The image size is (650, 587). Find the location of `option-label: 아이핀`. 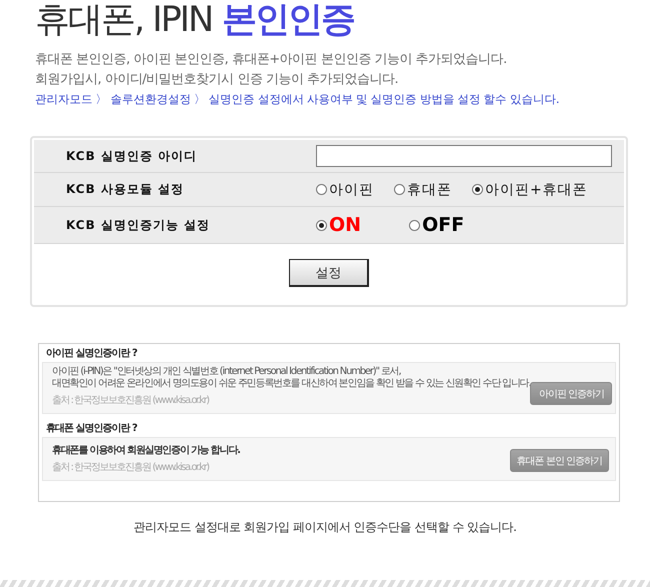

option-label: 아이핀 is located at coordinates (351, 189).